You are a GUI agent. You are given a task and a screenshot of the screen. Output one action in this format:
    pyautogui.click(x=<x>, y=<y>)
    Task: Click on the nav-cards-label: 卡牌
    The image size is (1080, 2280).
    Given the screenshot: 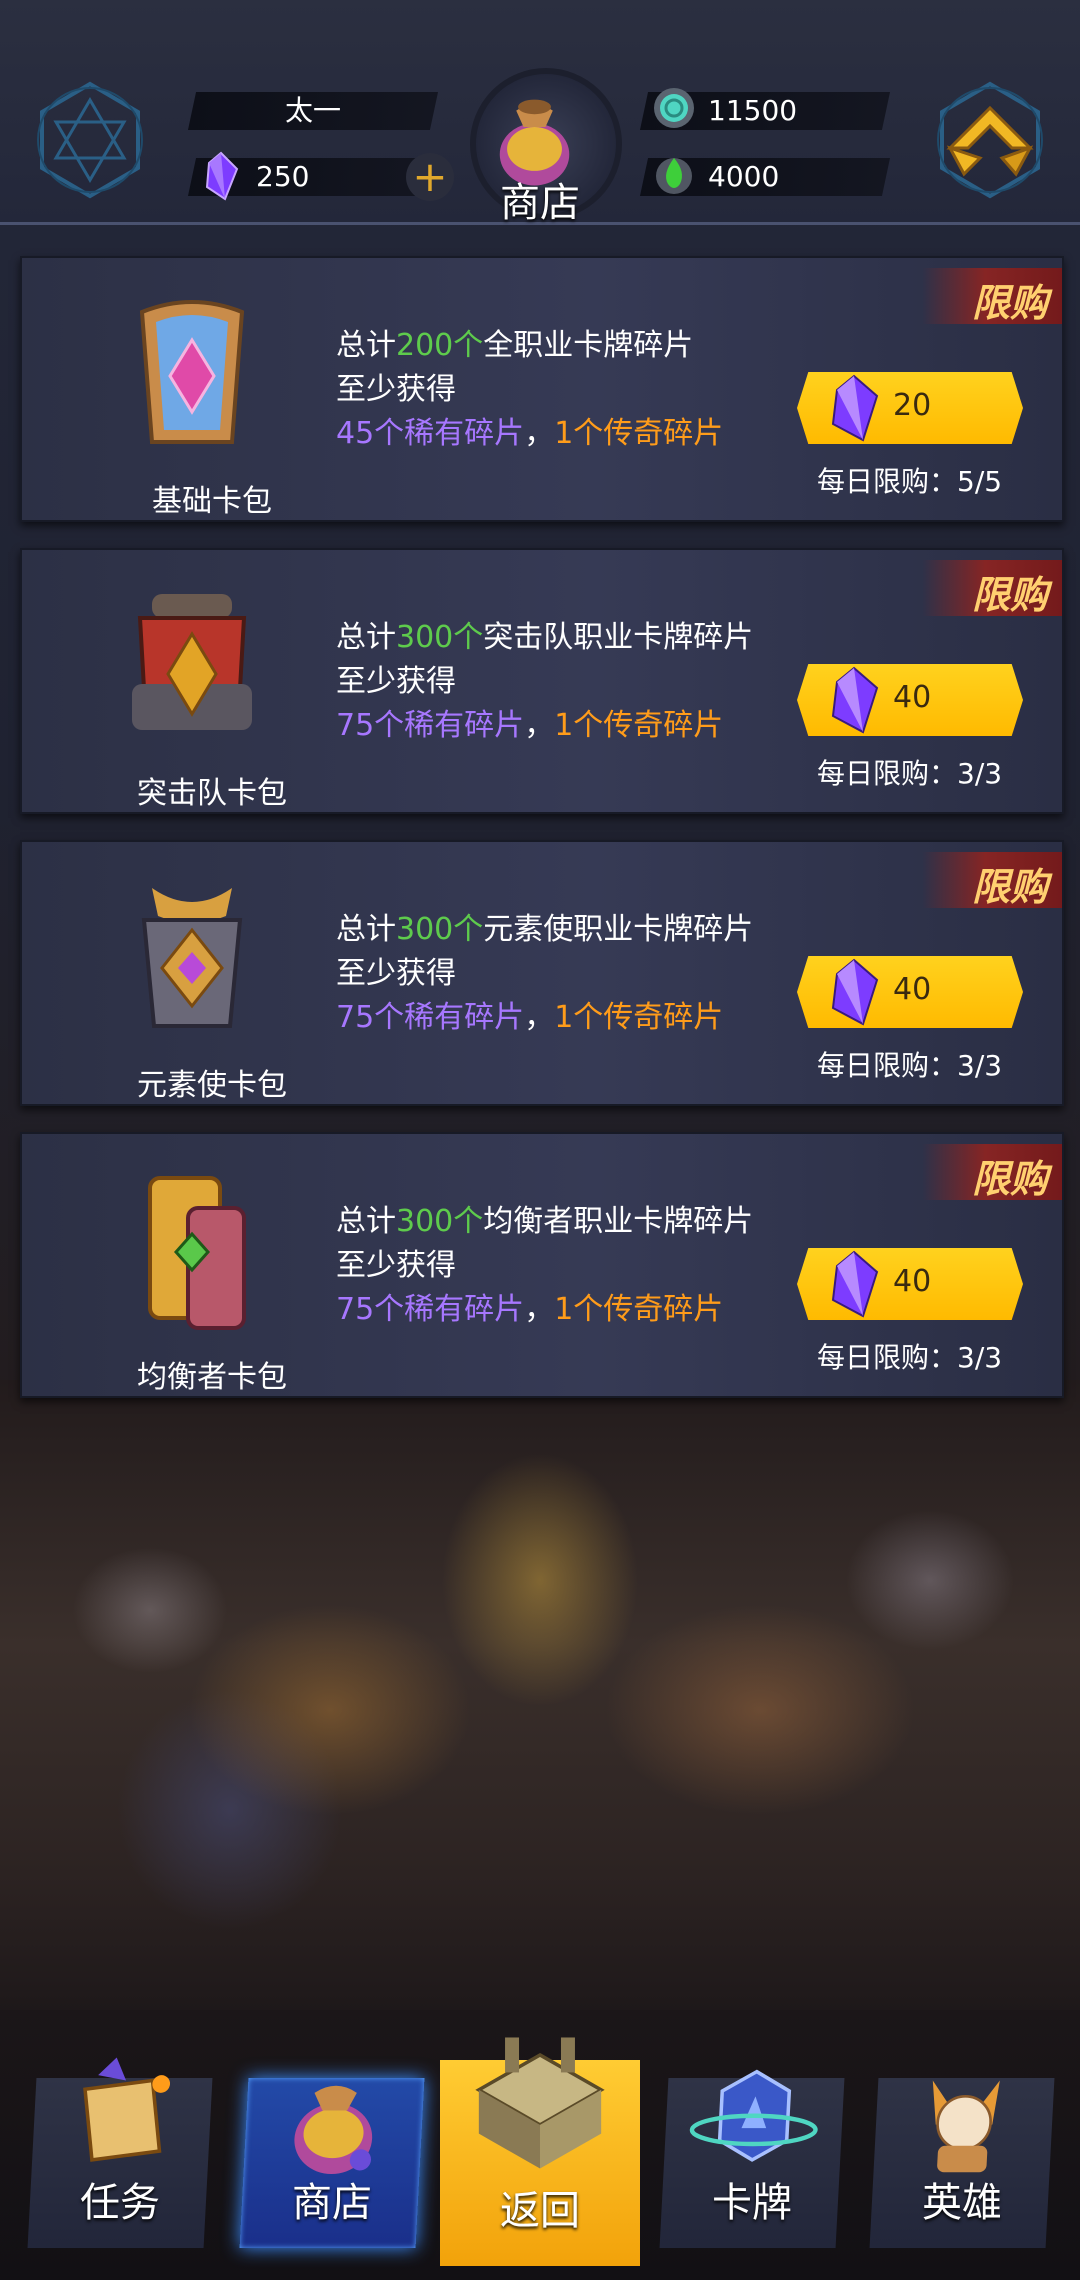 What is the action you would take?
    pyautogui.click(x=752, y=2203)
    